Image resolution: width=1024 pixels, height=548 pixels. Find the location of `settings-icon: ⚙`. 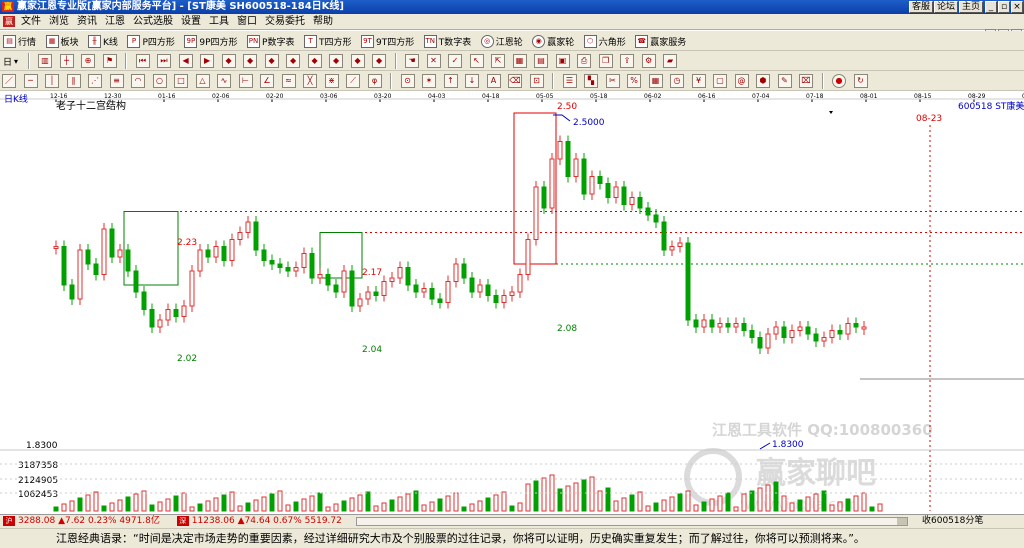

settings-icon: ⚙ is located at coordinates (648, 61).